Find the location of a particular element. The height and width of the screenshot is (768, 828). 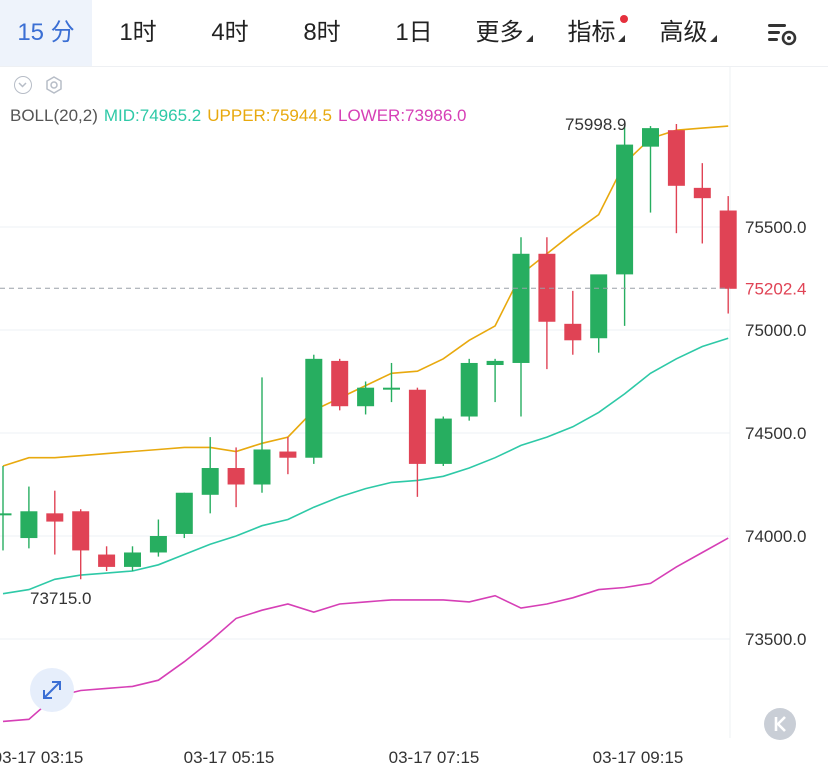

y-tick-label: 74500.0 is located at coordinates (775, 433).